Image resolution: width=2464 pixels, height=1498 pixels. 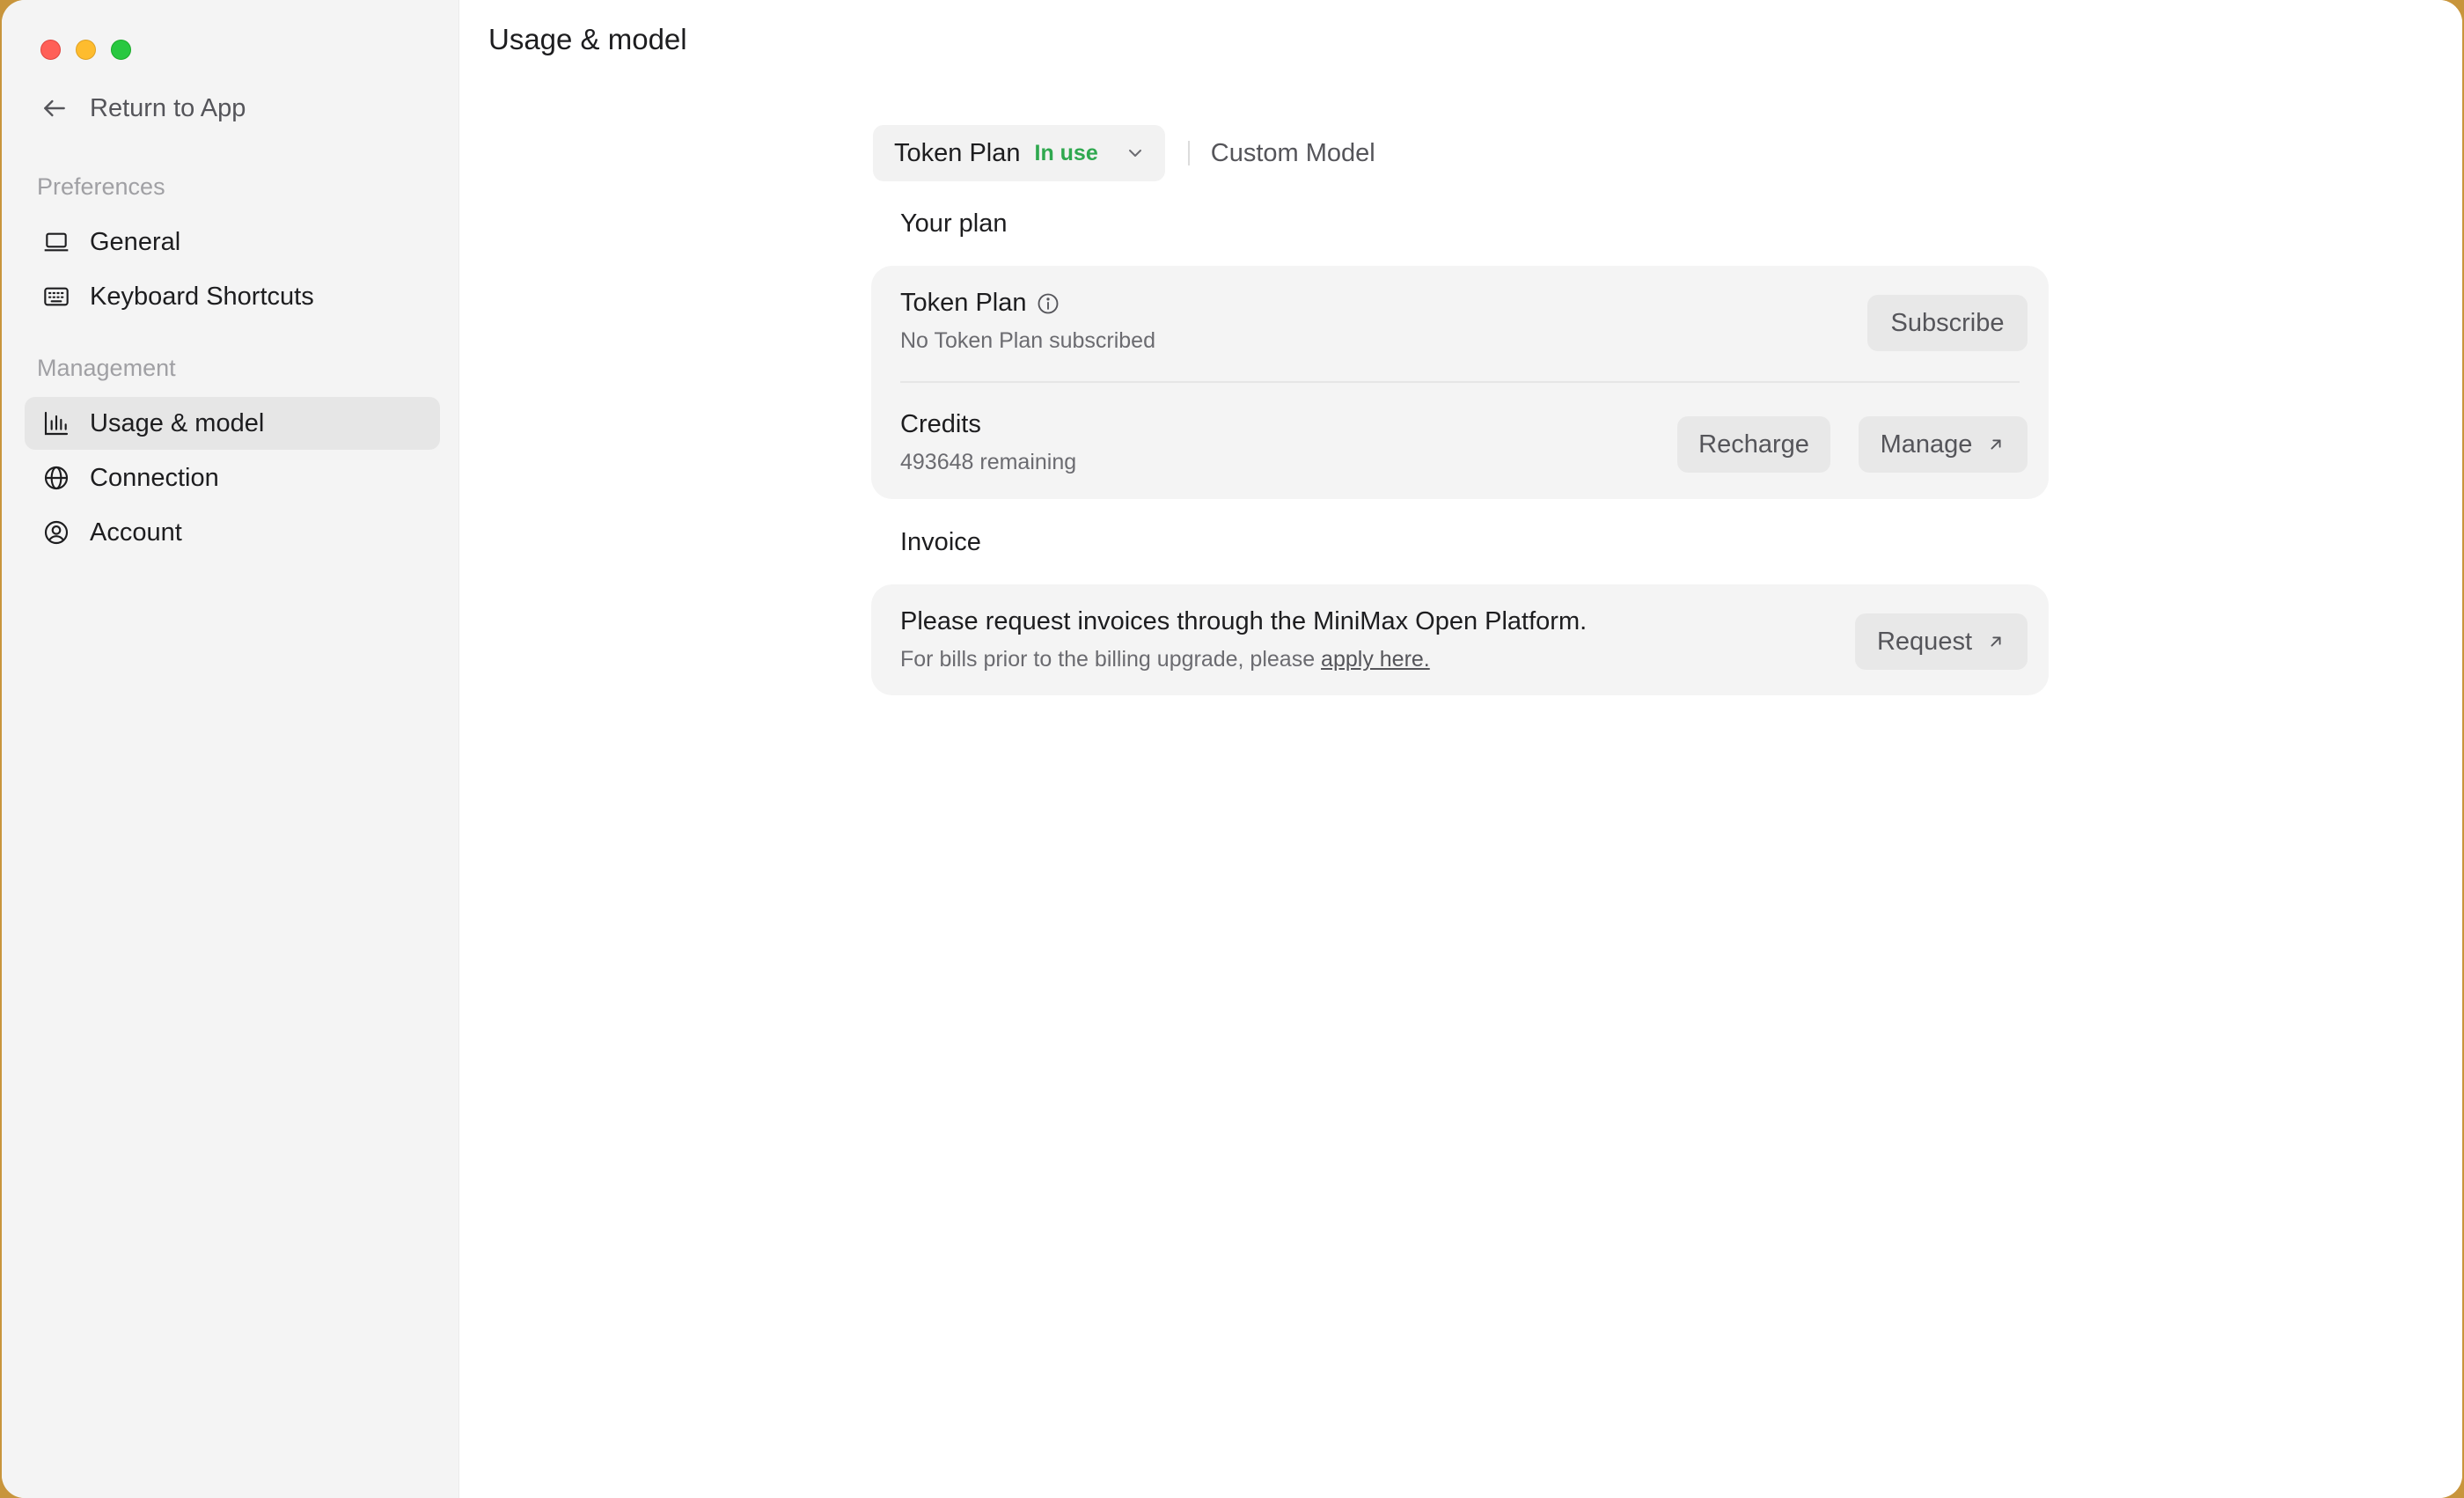 I want to click on section-title-management: Management, so click(x=107, y=368).